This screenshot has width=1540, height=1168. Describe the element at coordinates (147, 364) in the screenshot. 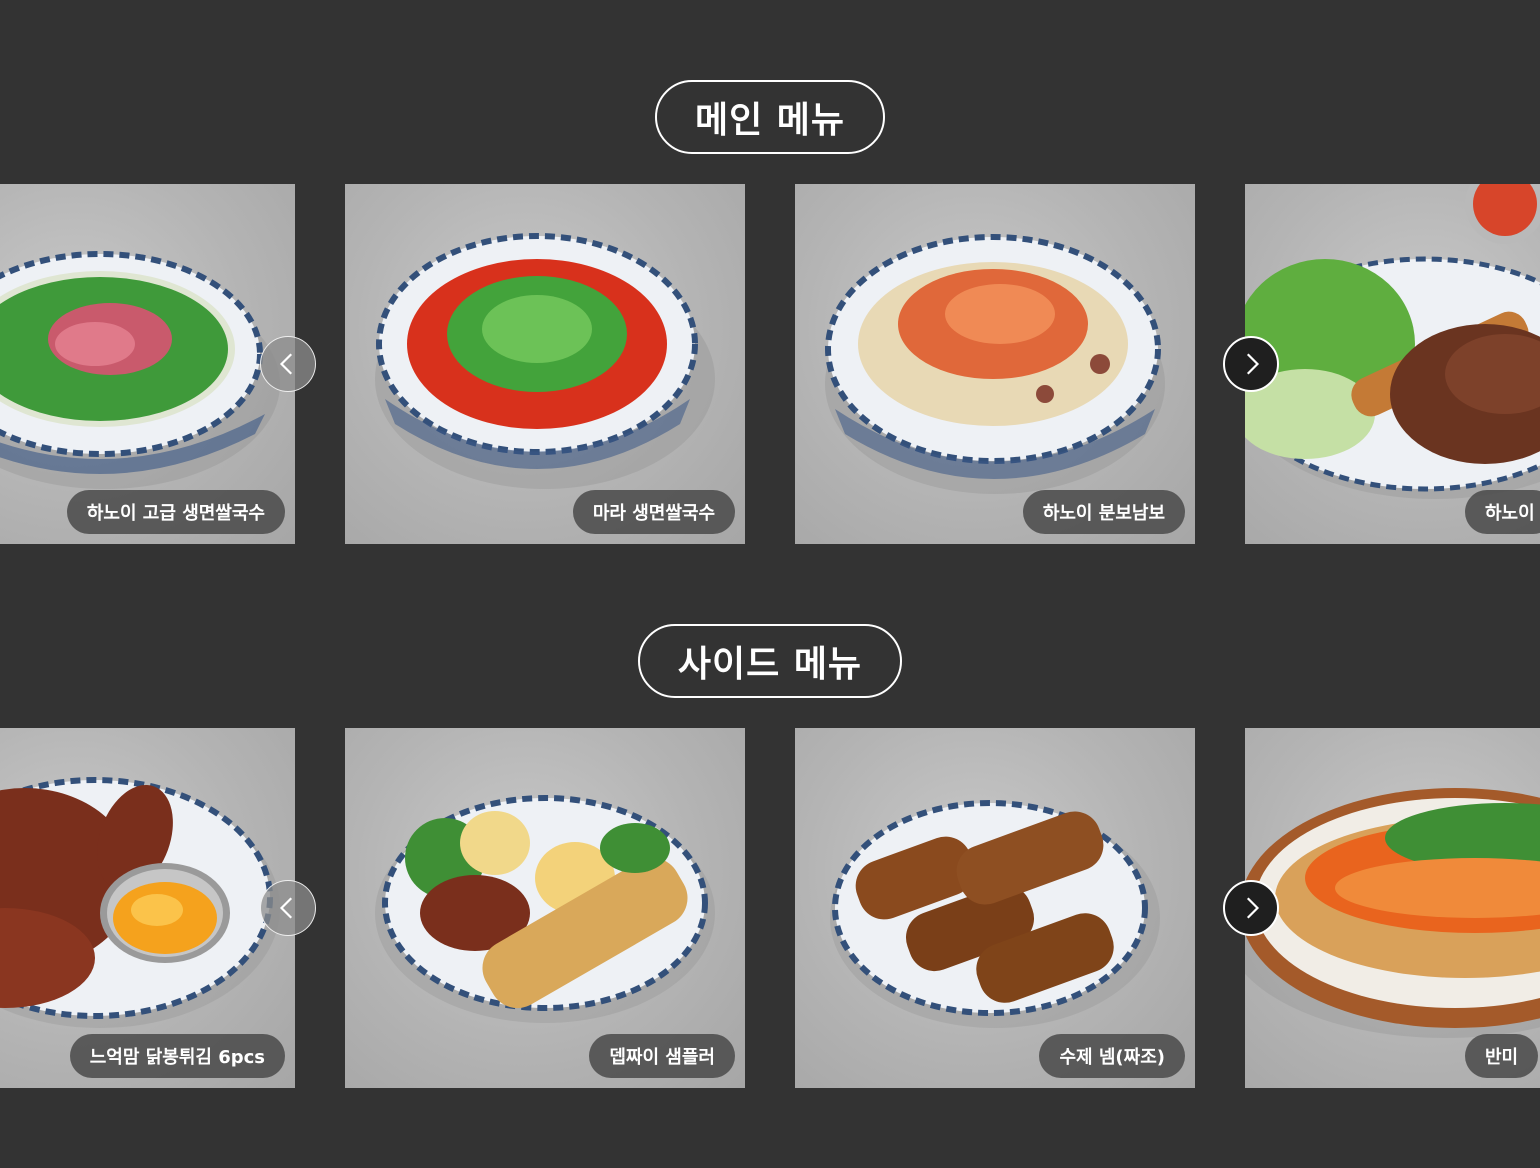

I see `menu-card-main-1: 하노이 고급 생면쌀국수` at that location.